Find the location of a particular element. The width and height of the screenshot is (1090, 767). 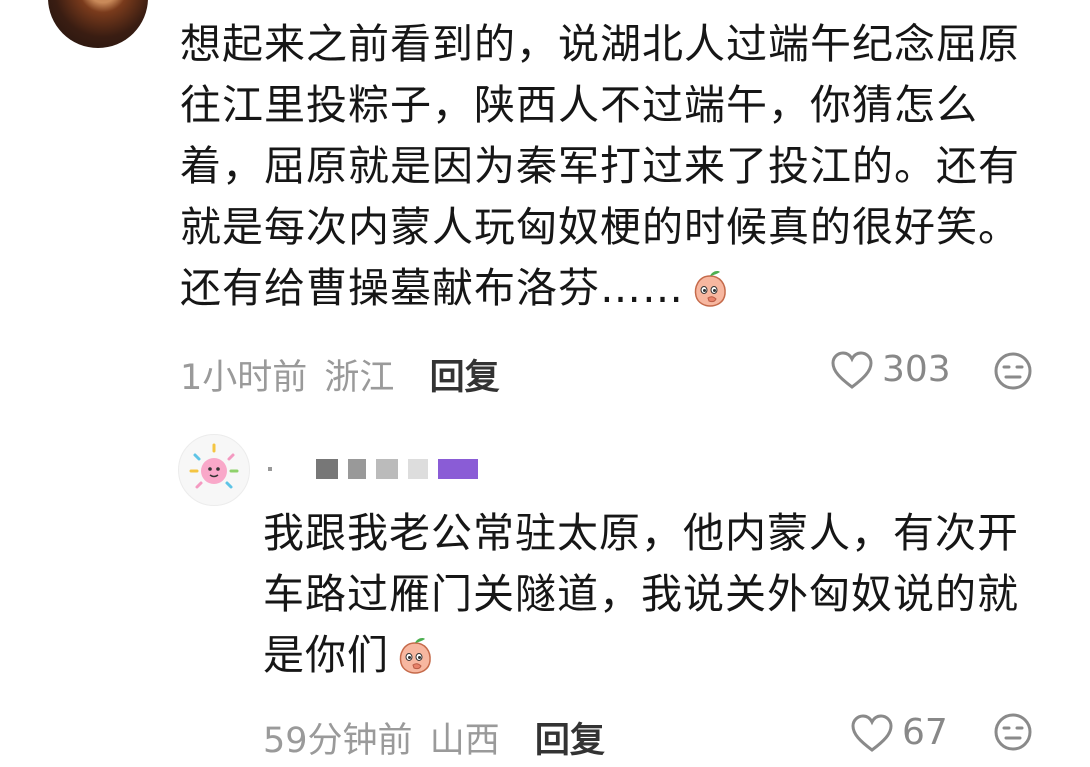

reply-to-reply-button: 回复 is located at coordinates (570, 741).